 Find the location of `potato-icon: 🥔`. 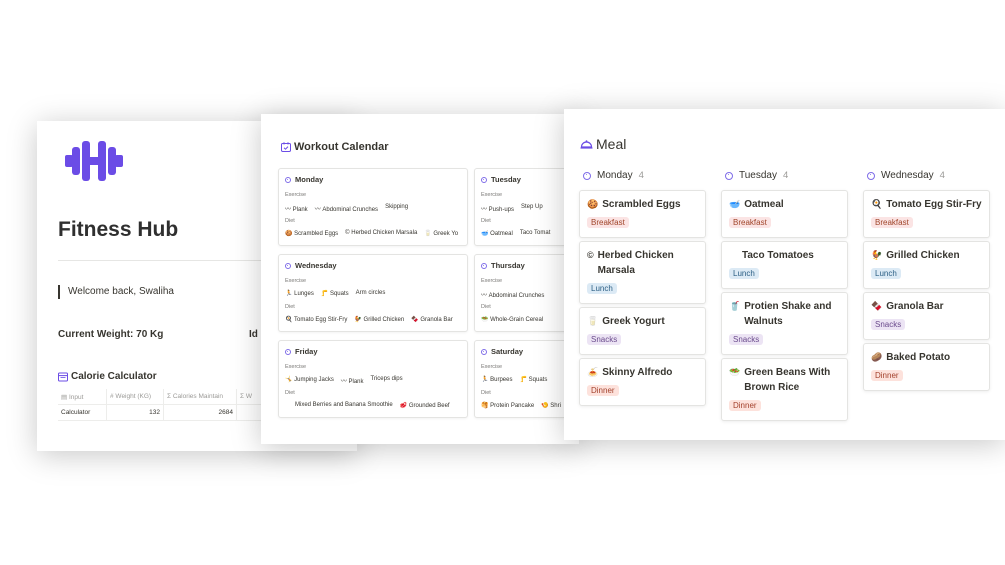

potato-icon: 🥔 is located at coordinates (877, 357).